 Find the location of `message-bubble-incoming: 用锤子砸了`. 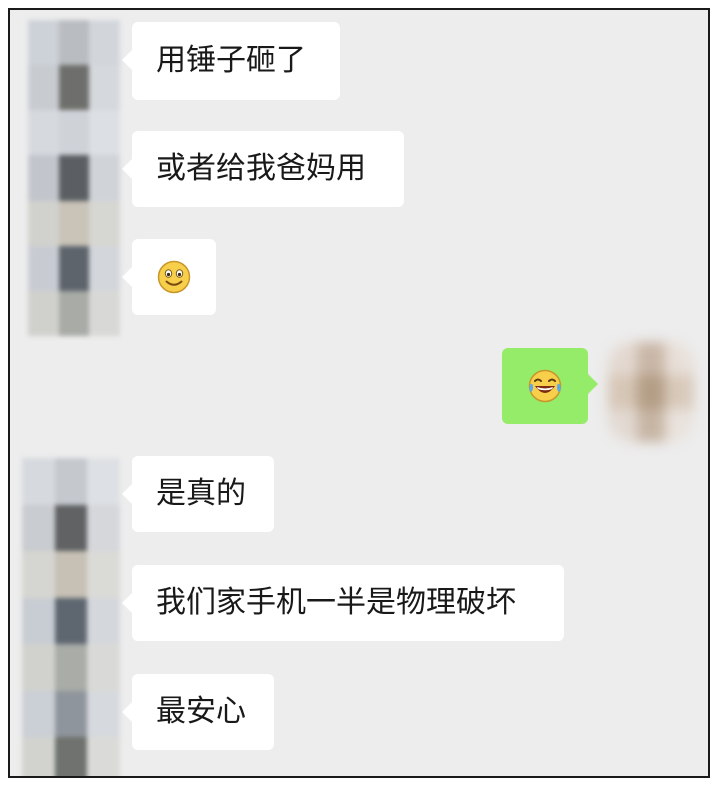

message-bubble-incoming: 用锤子砸了 is located at coordinates (231, 61).